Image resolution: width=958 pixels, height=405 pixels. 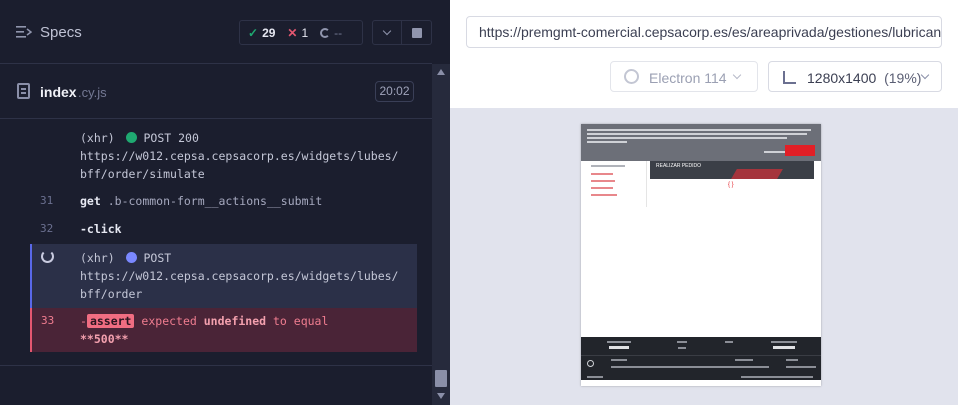 I want to click on command-number: 32, so click(x=47, y=228).